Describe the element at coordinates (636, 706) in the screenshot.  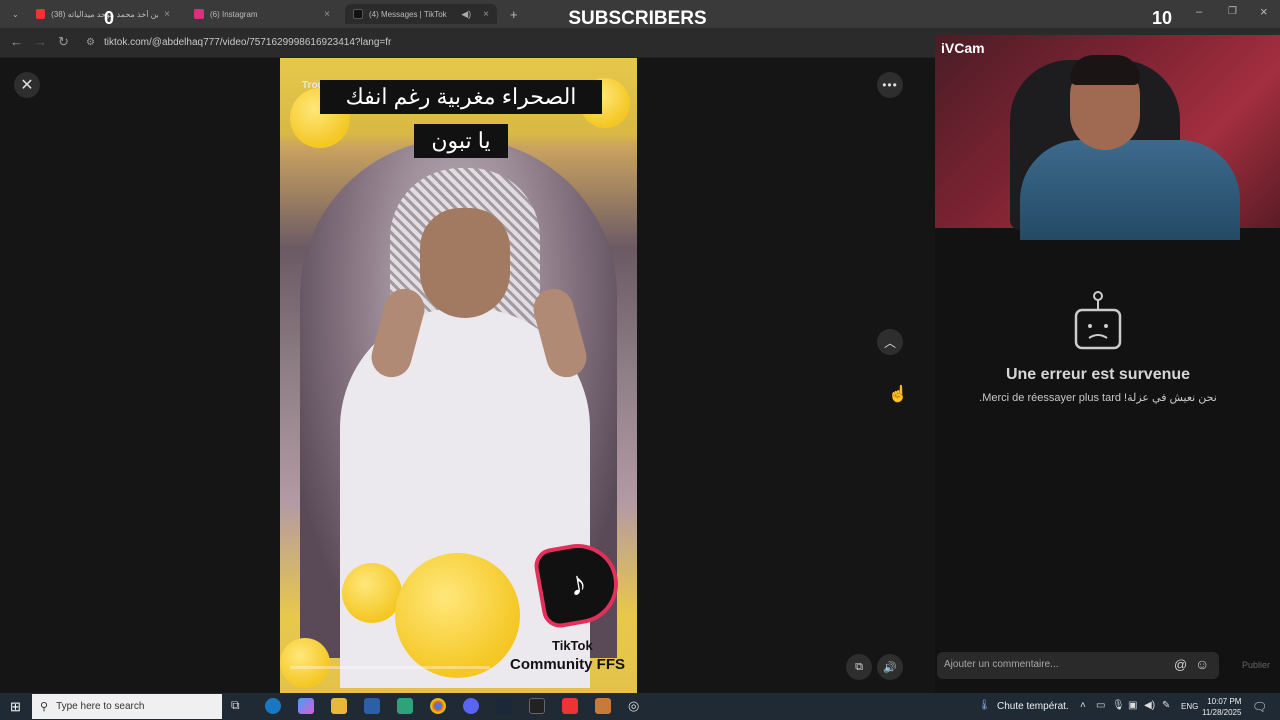
I see `obs-icon: ◎` at that location.